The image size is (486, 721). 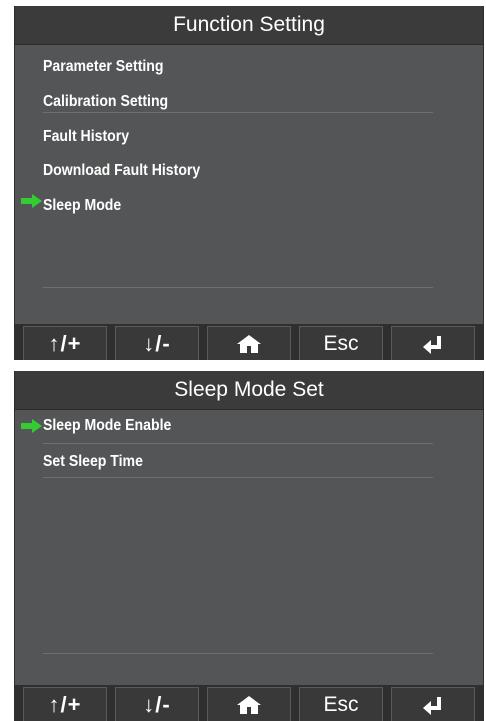 I want to click on menu-item-parameter-setting: Parameter Setting, so click(x=103, y=67).